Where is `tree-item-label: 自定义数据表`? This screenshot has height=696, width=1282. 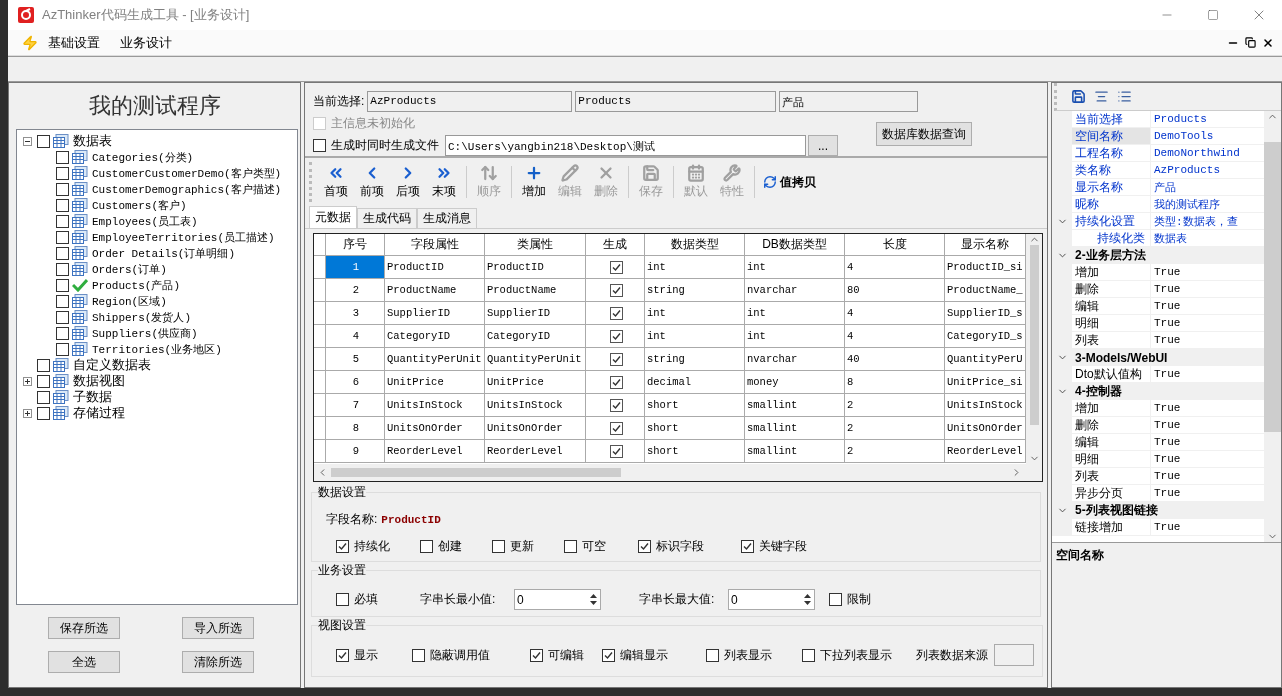
tree-item-label: 自定义数据表 is located at coordinates (112, 365).